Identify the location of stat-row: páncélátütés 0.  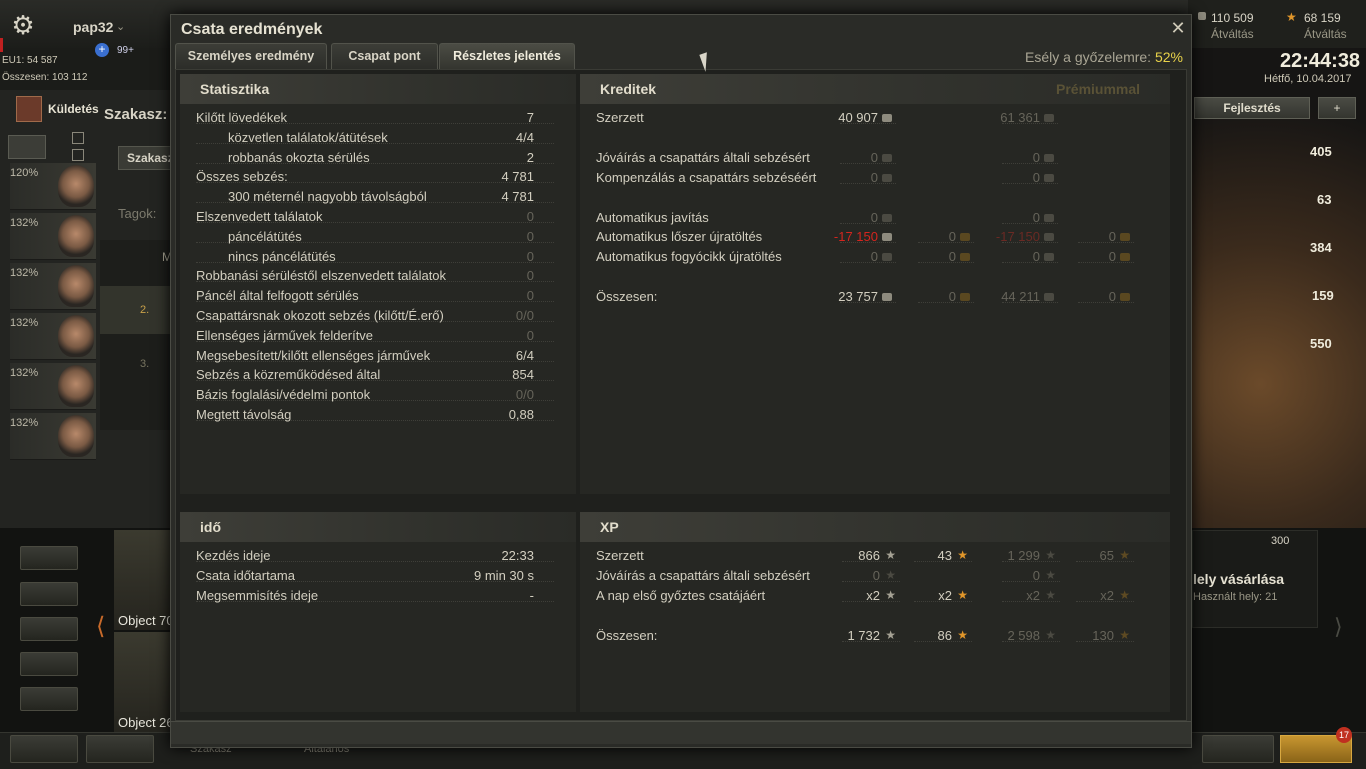
(370, 237).